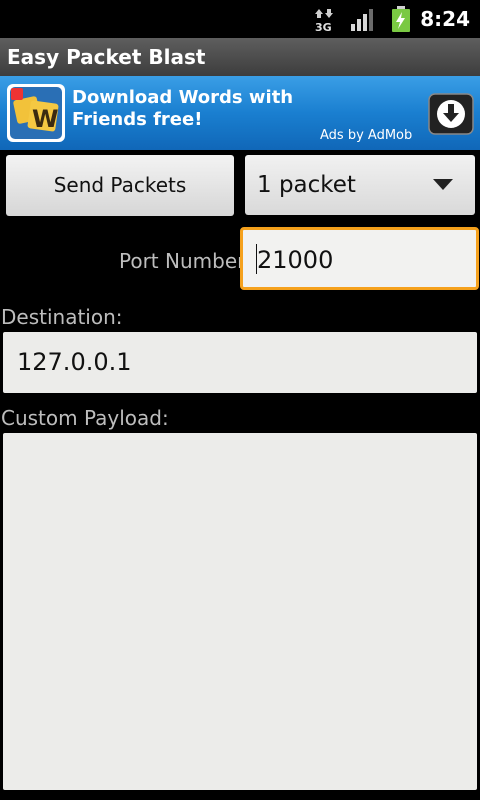 The image size is (480, 800). Describe the element at coordinates (120, 185) in the screenshot. I see `send-packets-button: Send Packets` at that location.